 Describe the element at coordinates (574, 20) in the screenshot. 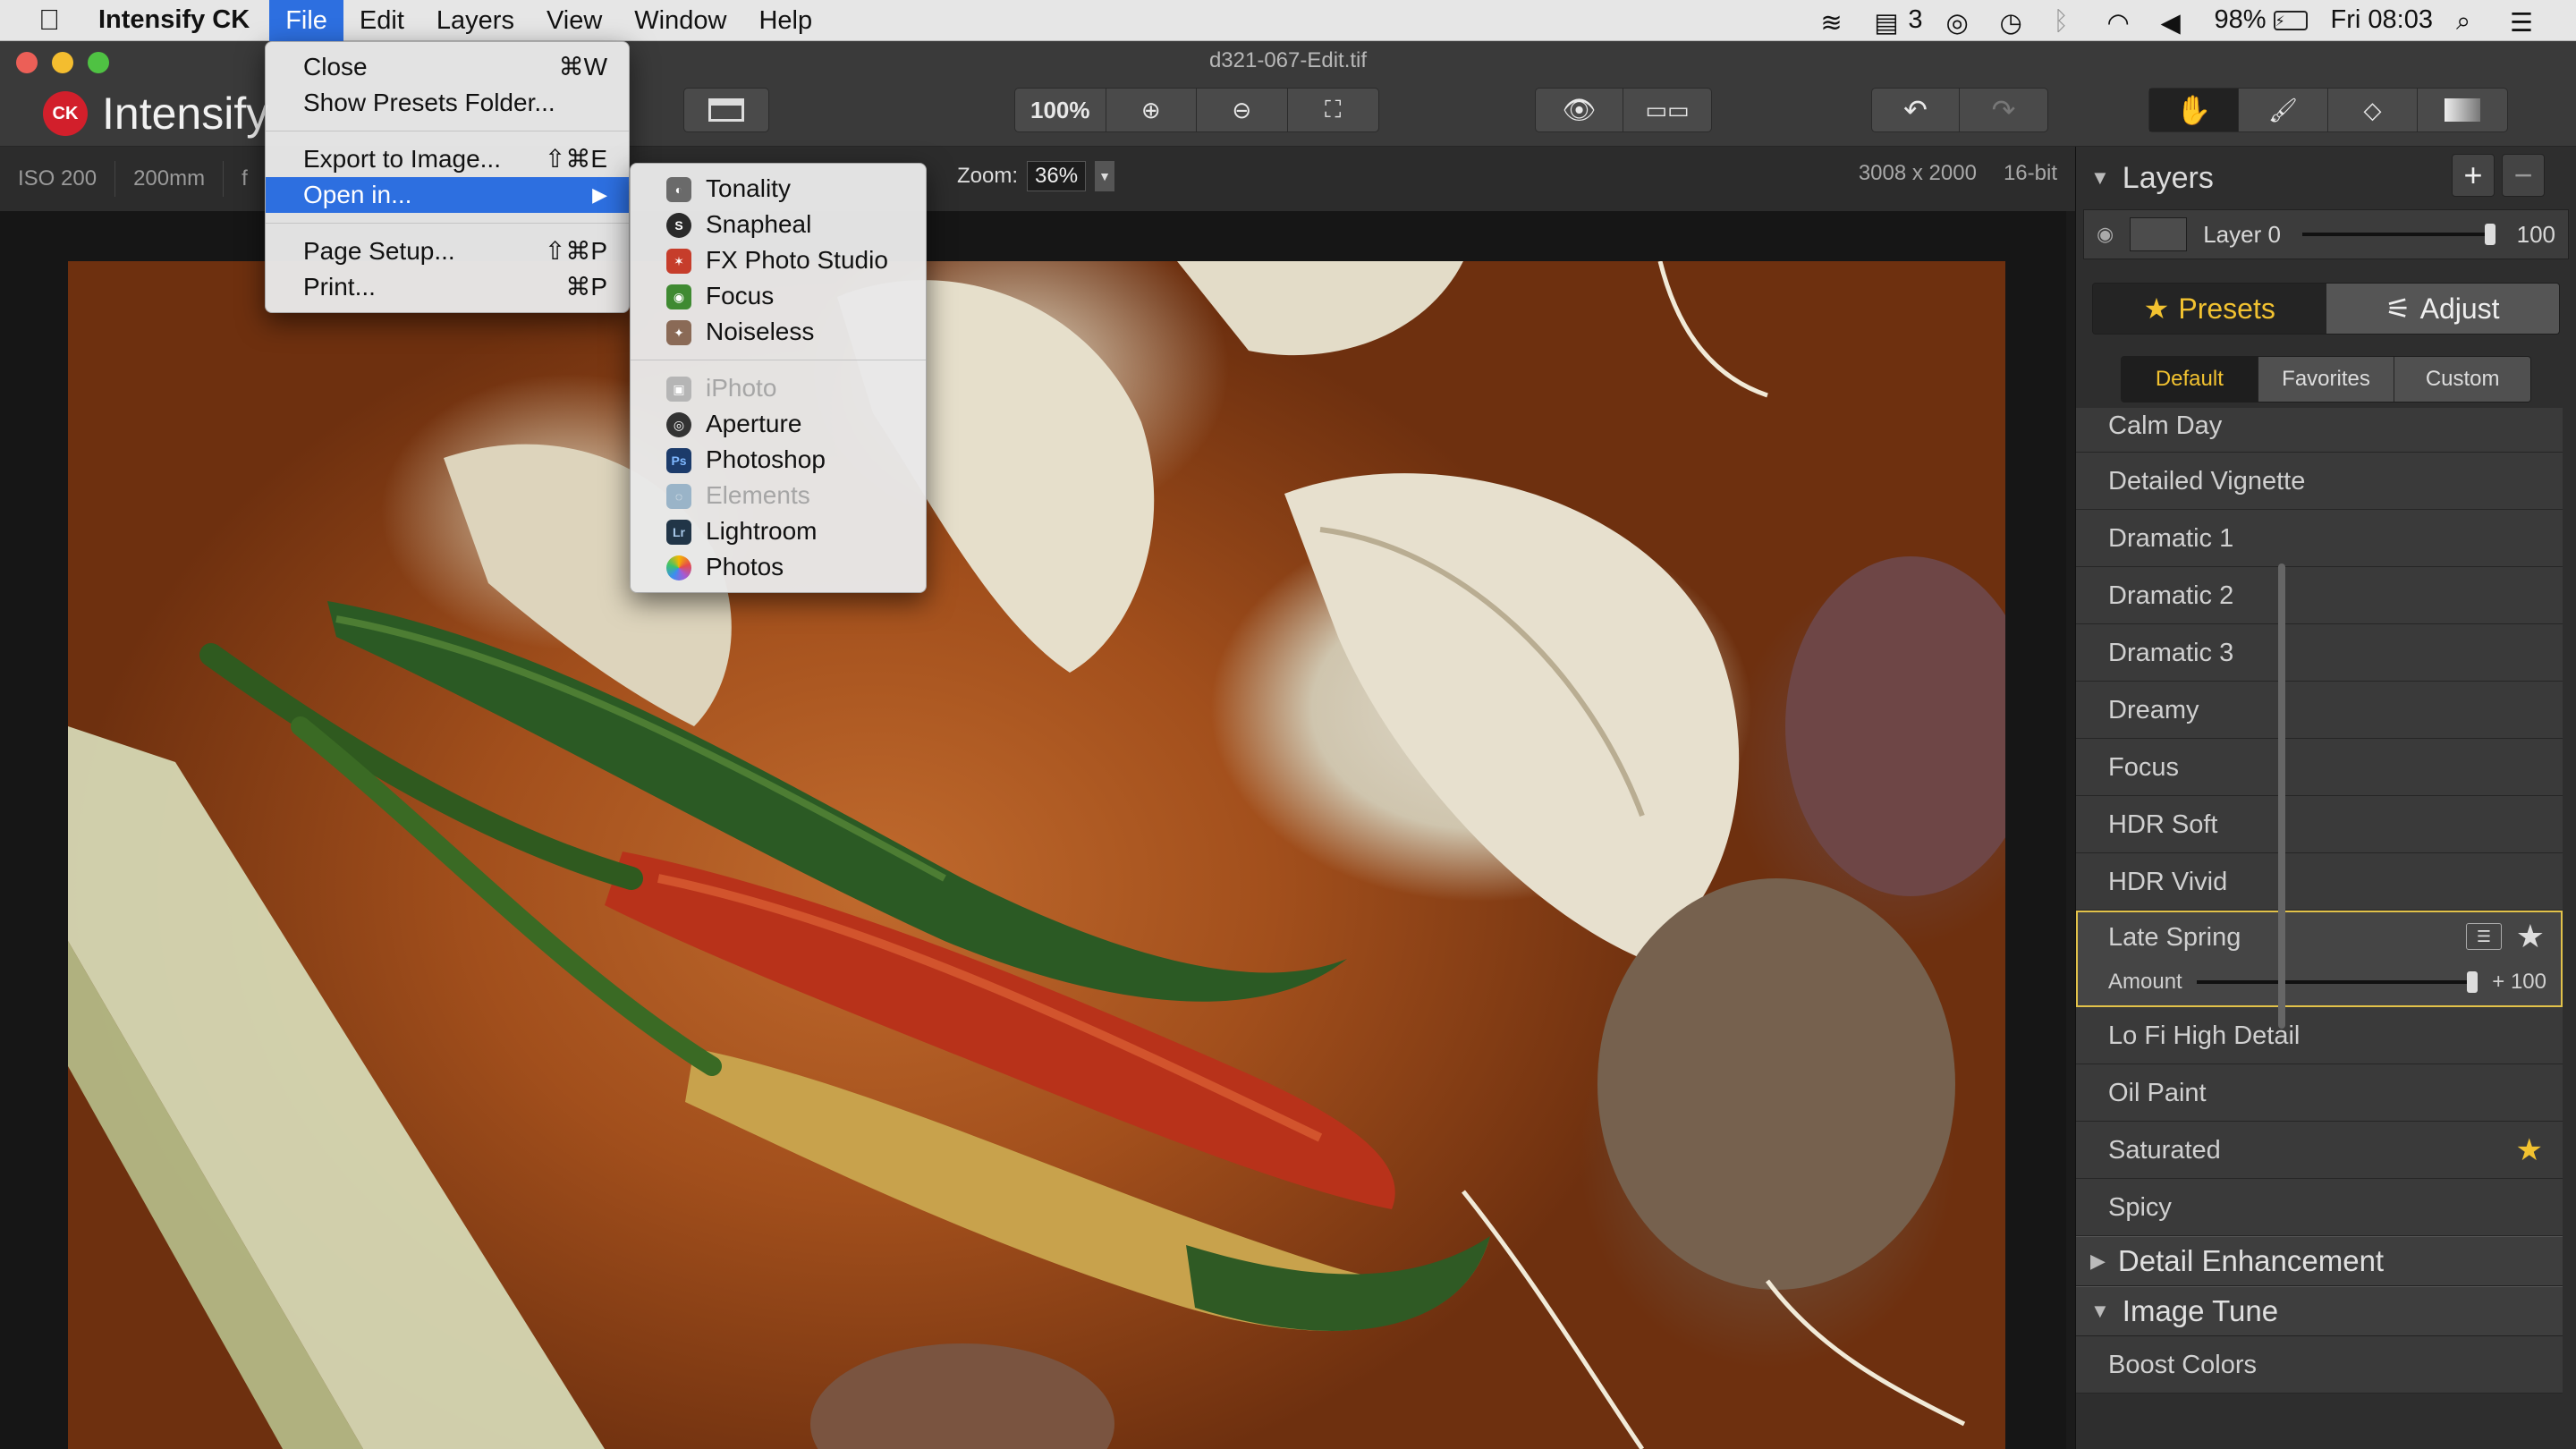

I see `menu-view: View` at that location.